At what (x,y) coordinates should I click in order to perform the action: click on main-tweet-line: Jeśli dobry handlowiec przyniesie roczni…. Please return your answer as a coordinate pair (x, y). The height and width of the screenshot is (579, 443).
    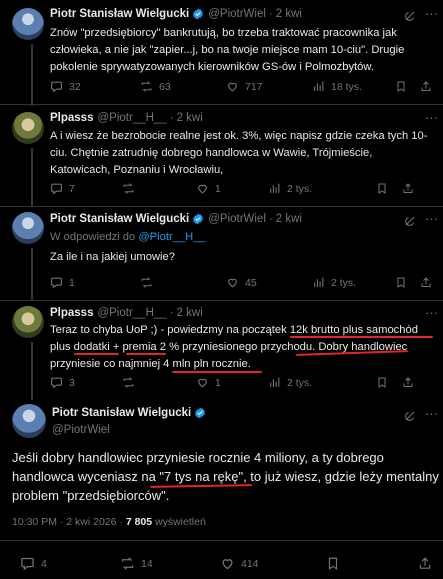
    Looking at the image, I should click on (198, 457).